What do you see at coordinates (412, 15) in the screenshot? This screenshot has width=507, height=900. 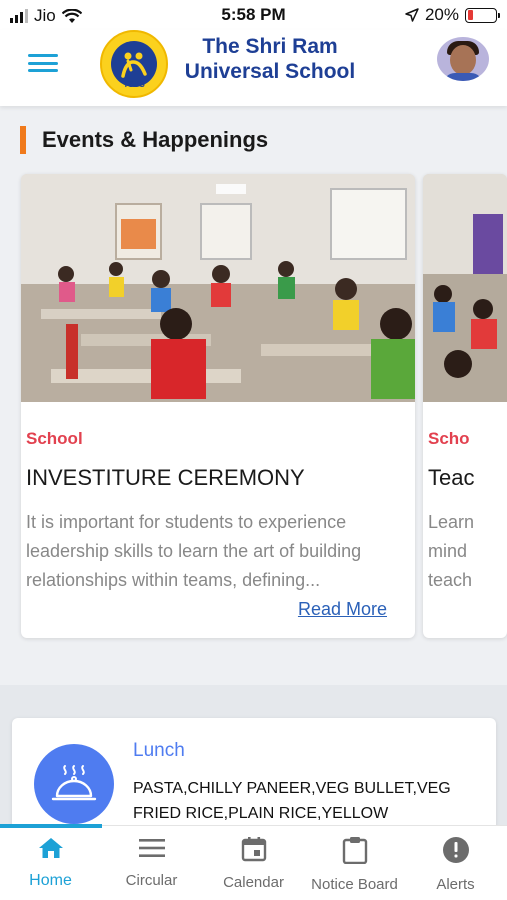 I see `location-arrow-icon` at bounding box center [412, 15].